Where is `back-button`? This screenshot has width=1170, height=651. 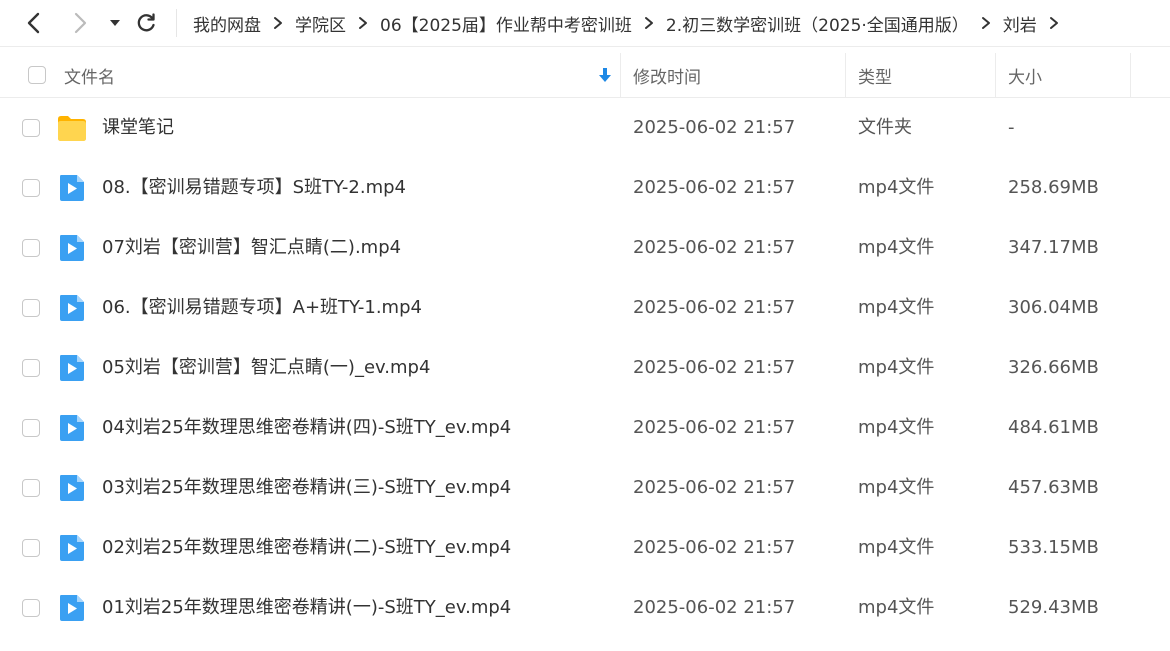
back-button is located at coordinates (34, 23).